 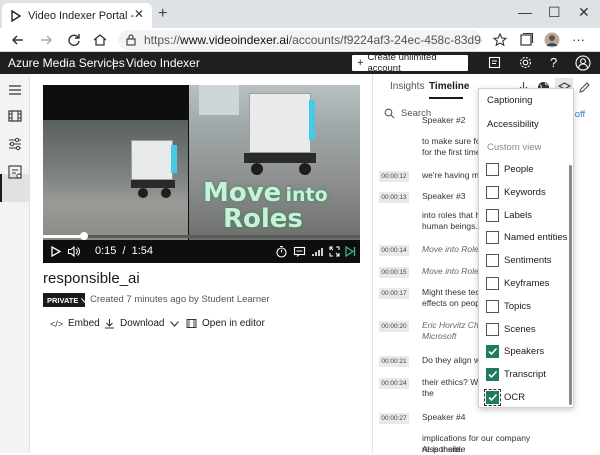 What do you see at coordinates (492, 375) in the screenshot?
I see `checkbox-transcript` at bounding box center [492, 375].